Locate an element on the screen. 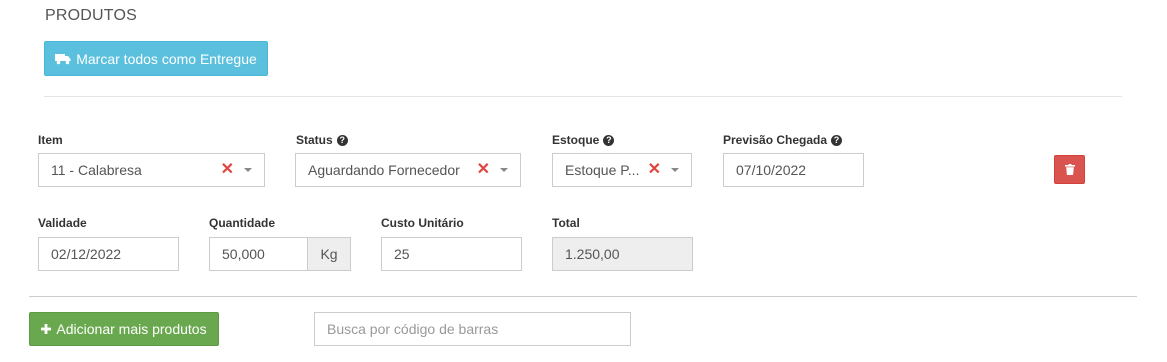 The width and height of the screenshot is (1167, 362). custo-label: Custo Unitário is located at coordinates (422, 223).